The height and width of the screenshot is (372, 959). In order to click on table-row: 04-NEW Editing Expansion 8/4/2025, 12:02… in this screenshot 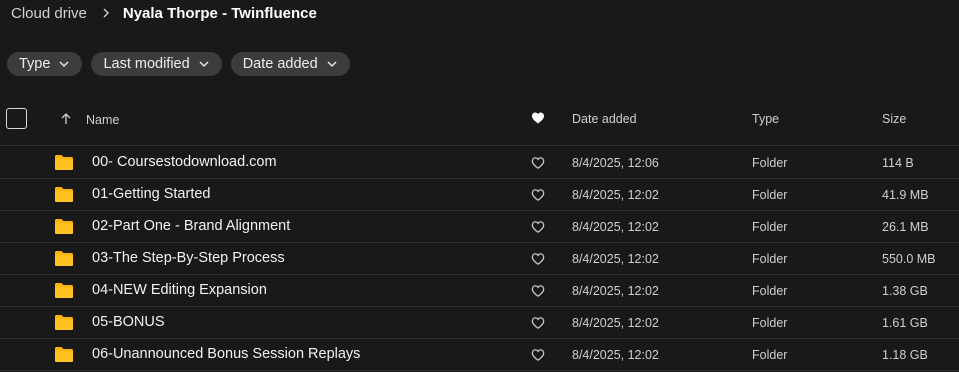, I will do `click(479, 291)`.